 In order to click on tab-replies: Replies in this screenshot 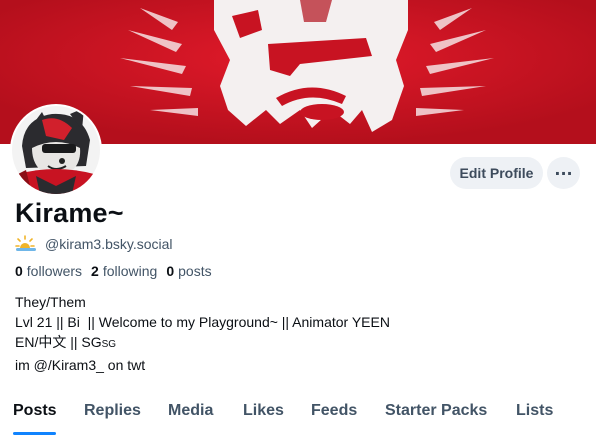, I will do `click(112, 411)`.